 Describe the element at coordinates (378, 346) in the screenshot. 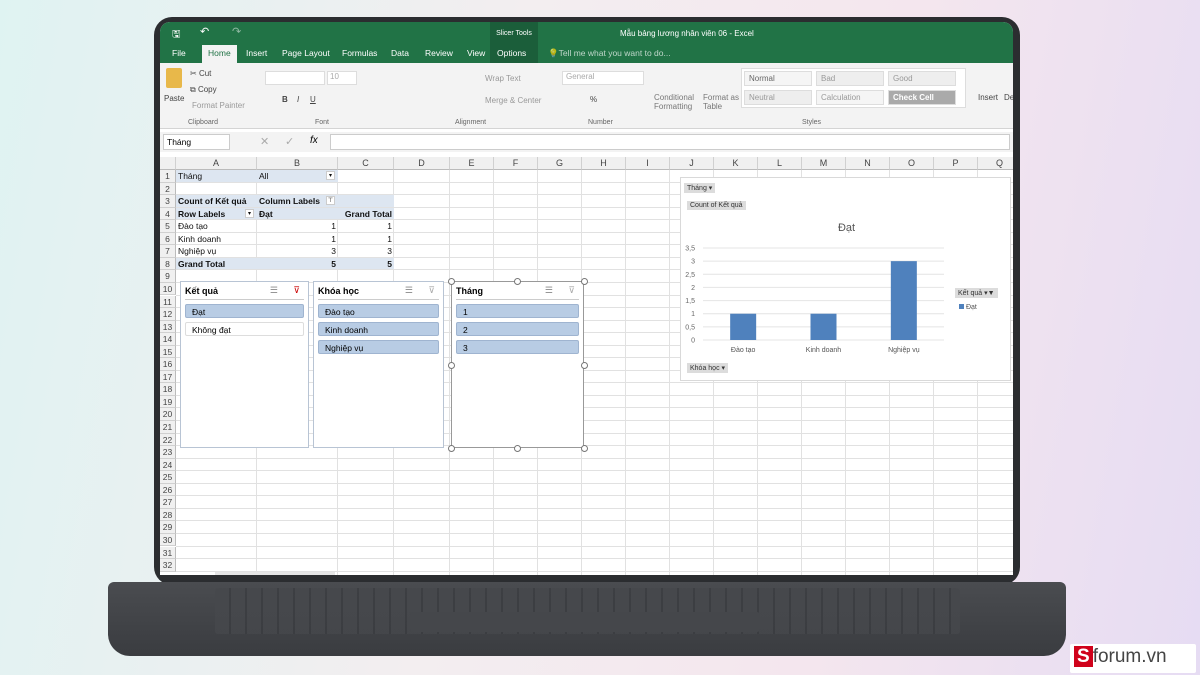

I see `slicer-item: Nghiệp vụ` at that location.